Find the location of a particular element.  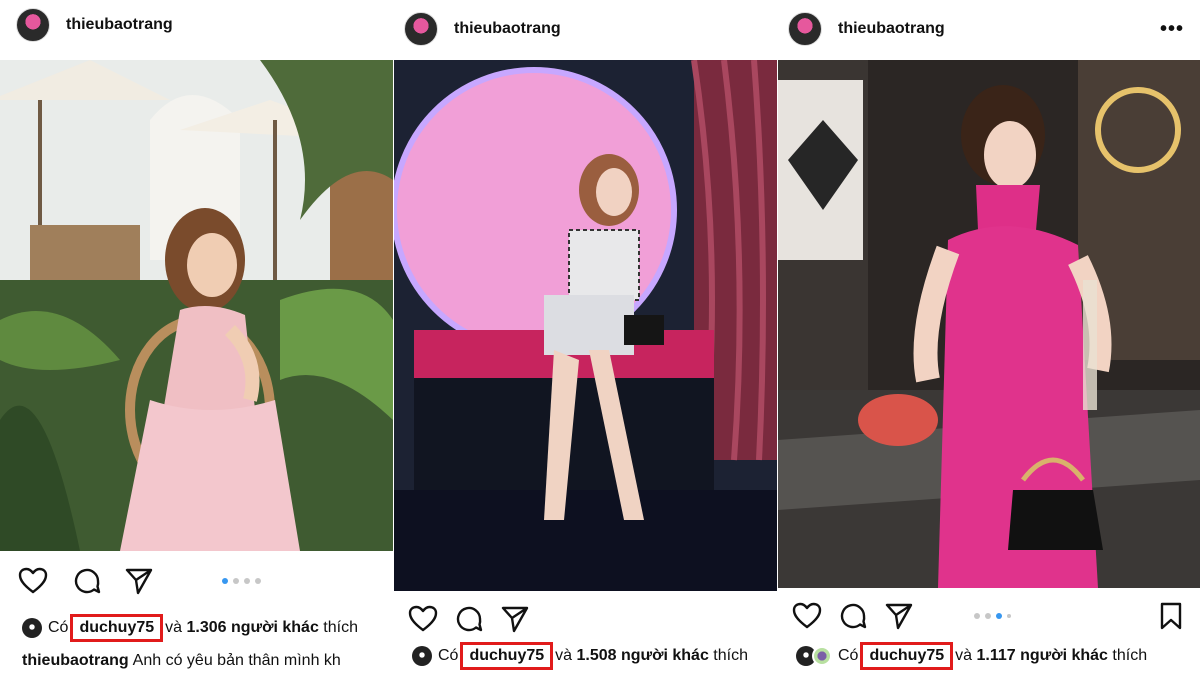

likes-line: Có duchuy75 và 1.117 người khác thích is located at coordinates (971, 656).